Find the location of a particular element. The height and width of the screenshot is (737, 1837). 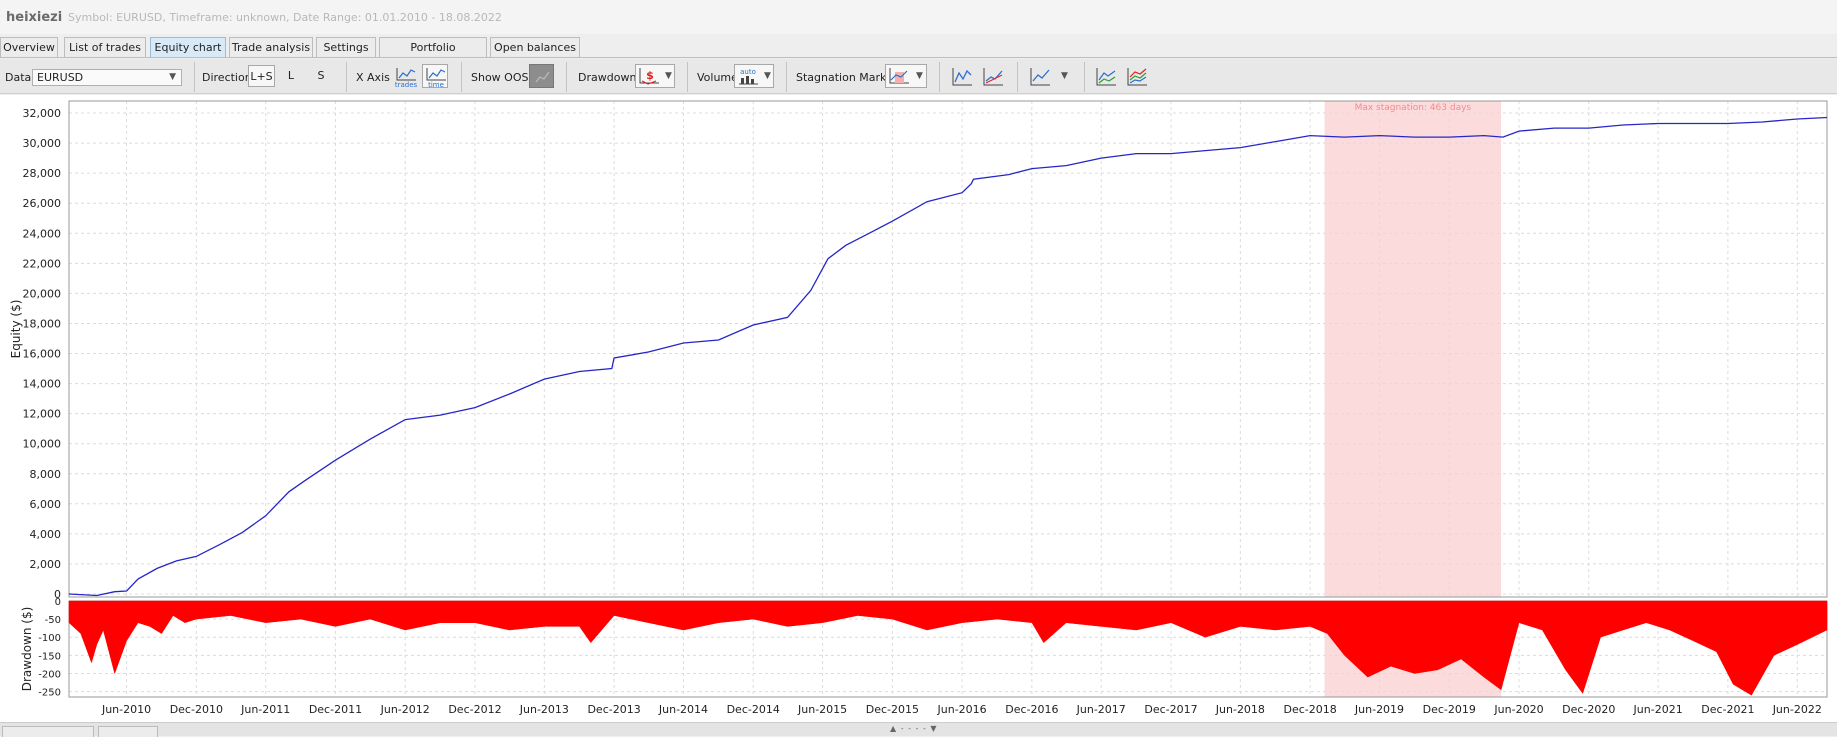

line-chart-icon: trades is located at coordinates (406, 78).